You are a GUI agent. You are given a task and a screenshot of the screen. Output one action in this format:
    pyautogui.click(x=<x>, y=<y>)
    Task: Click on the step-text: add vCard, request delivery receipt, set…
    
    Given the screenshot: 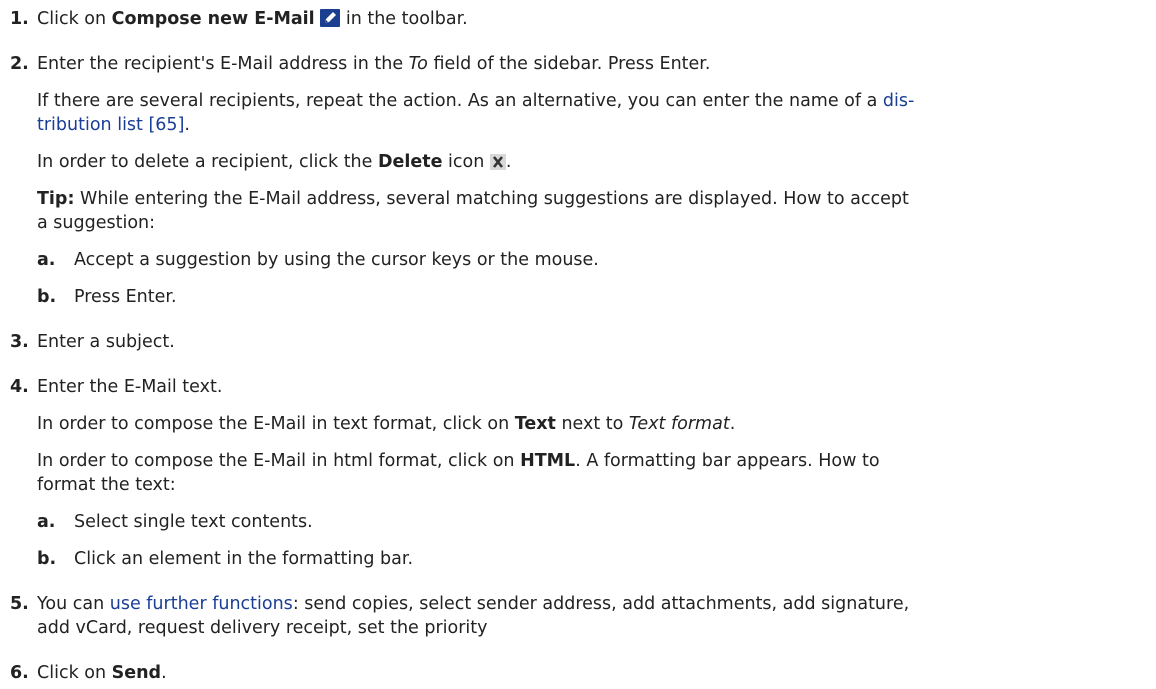 What is the action you would take?
    pyautogui.click(x=262, y=628)
    